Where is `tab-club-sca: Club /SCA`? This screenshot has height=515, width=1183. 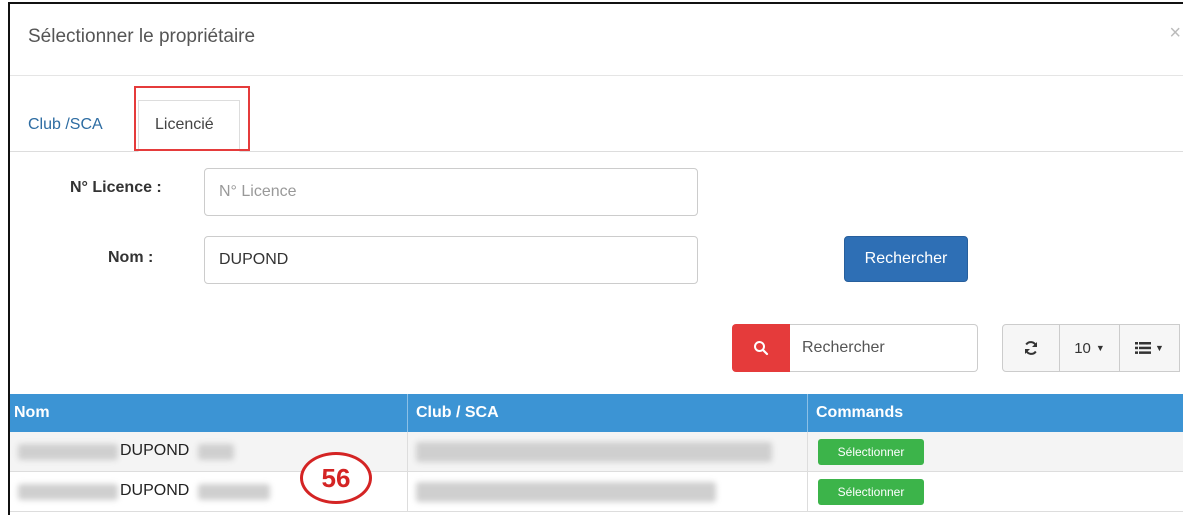 tab-club-sca: Club /SCA is located at coordinates (65, 125).